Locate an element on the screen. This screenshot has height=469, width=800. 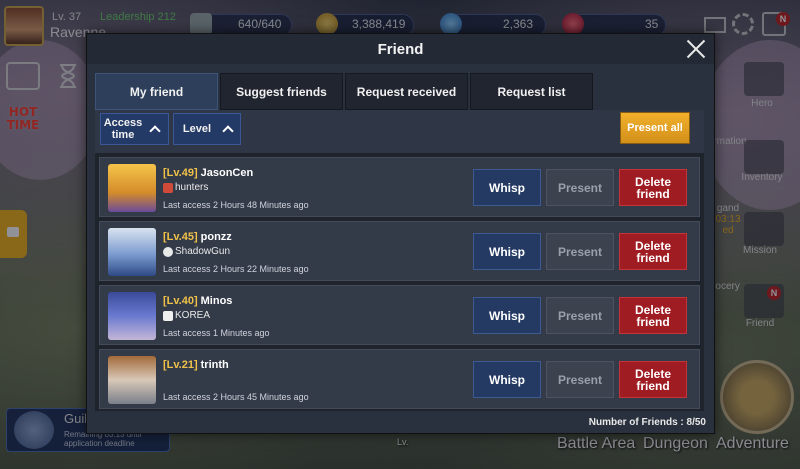
friend-level-line: [Lv.21] trinth is located at coordinates (196, 365).